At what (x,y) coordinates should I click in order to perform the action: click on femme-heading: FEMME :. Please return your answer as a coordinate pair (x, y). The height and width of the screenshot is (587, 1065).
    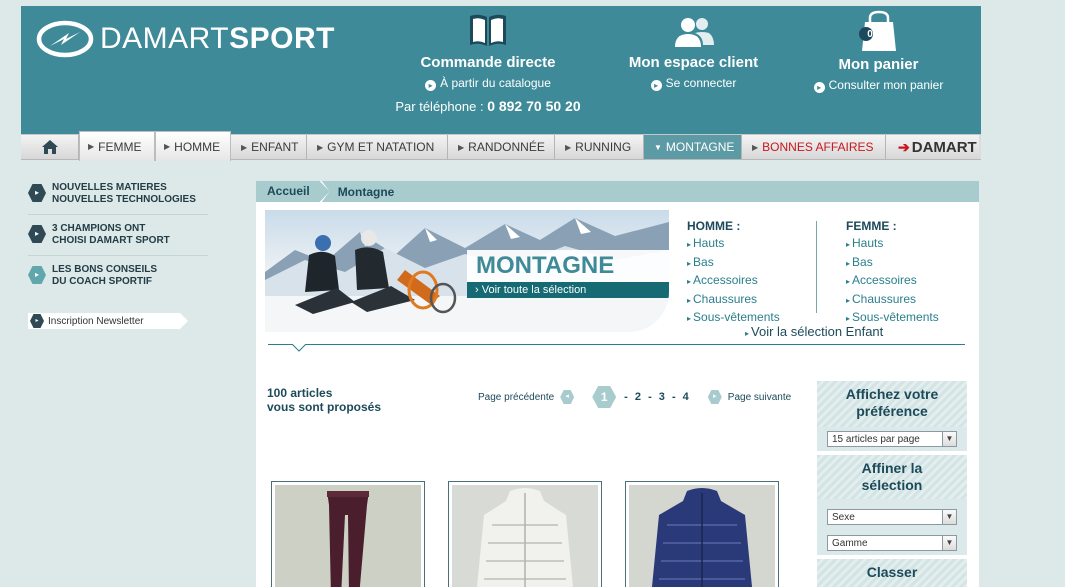
    Looking at the image, I should click on (871, 226).